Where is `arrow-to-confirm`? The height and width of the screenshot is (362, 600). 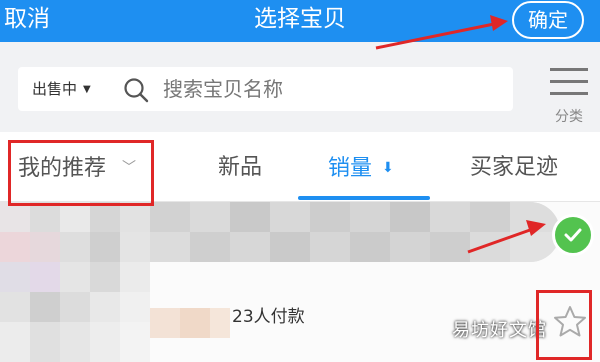 arrow-to-confirm is located at coordinates (441, 32).